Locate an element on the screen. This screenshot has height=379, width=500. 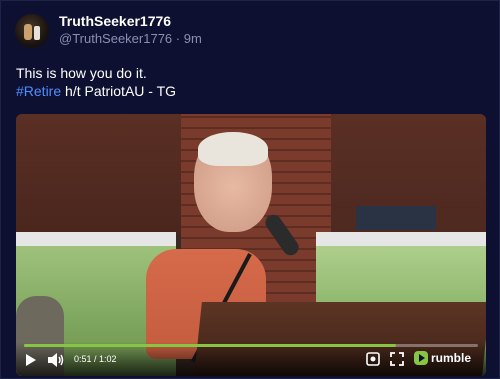
user-info: TruthSeeker1776 @TruthSeeker1776 · 9m is located at coordinates (130, 30).